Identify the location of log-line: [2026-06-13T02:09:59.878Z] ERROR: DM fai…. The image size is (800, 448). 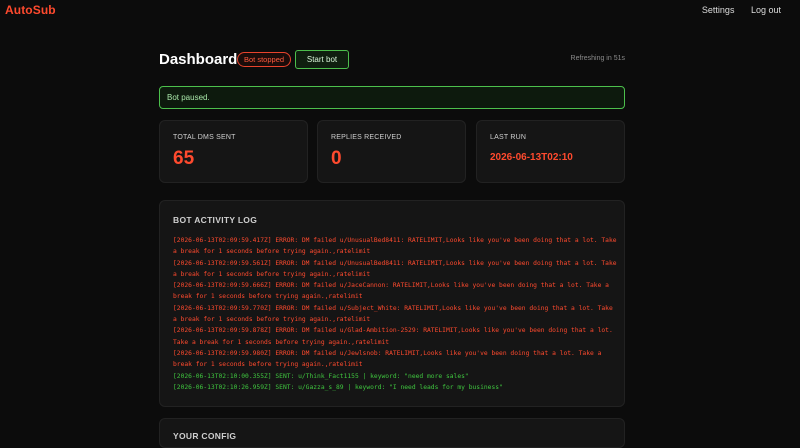
(393, 336).